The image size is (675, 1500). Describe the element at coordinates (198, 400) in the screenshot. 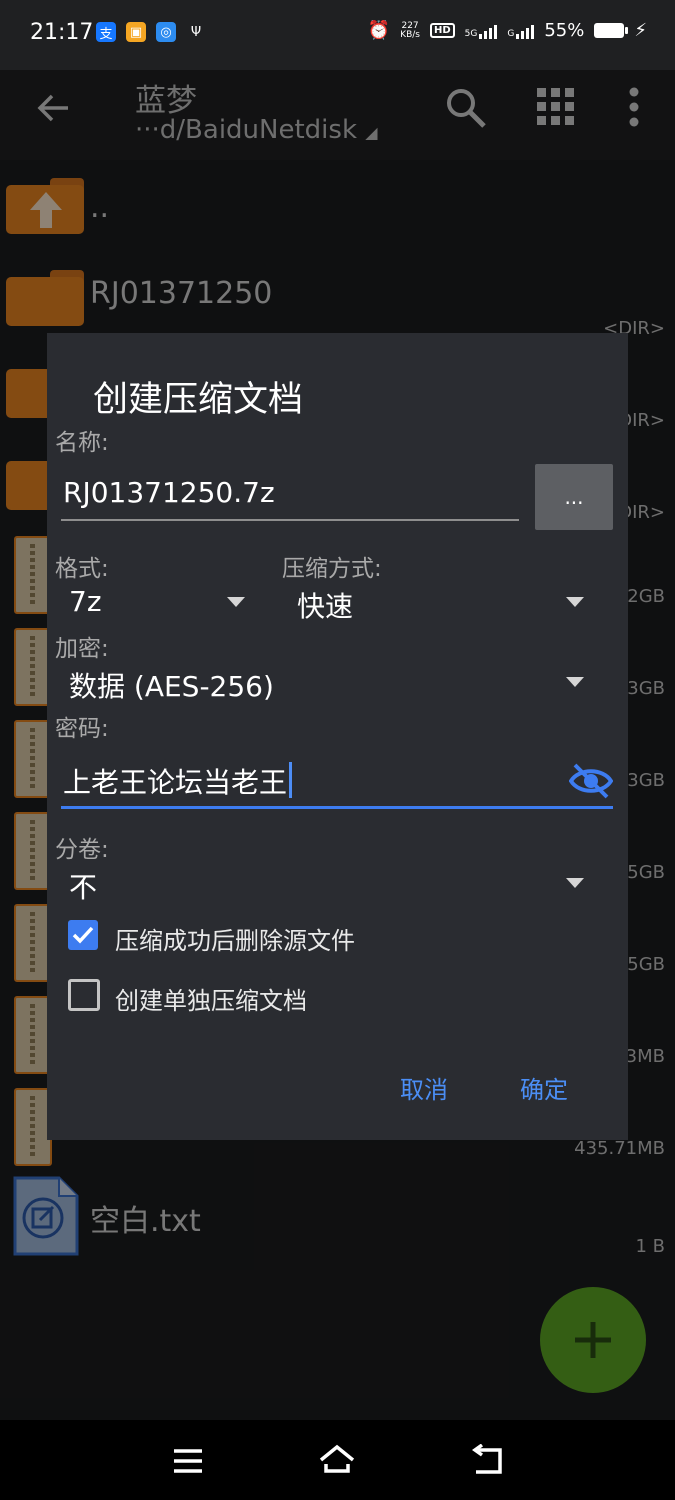

I see `dialog-title: 创建压缩文档` at that location.